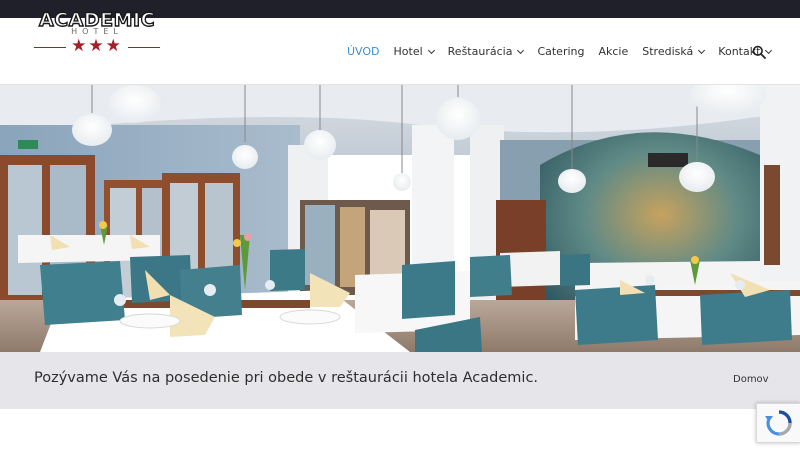  What do you see at coordinates (744, 51) in the screenshot?
I see `nav-item-kontakt: Kontakt` at bounding box center [744, 51].